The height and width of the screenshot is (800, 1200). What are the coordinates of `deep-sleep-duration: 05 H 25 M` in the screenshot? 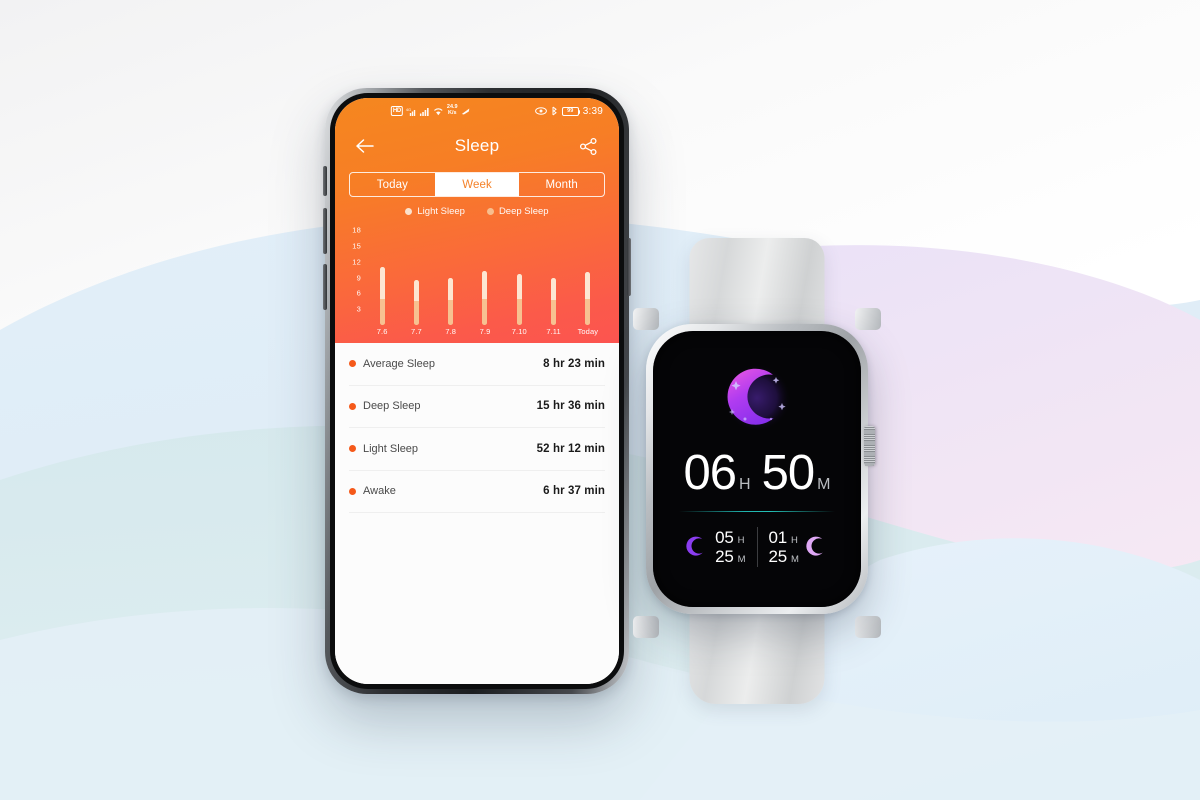 It's located at (730, 547).